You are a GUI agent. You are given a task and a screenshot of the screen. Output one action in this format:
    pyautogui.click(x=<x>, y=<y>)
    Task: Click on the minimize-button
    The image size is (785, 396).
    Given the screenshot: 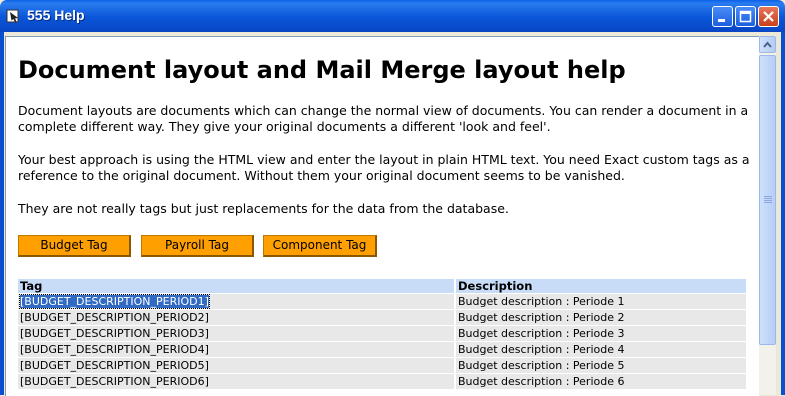 What is the action you would take?
    pyautogui.click(x=722, y=16)
    